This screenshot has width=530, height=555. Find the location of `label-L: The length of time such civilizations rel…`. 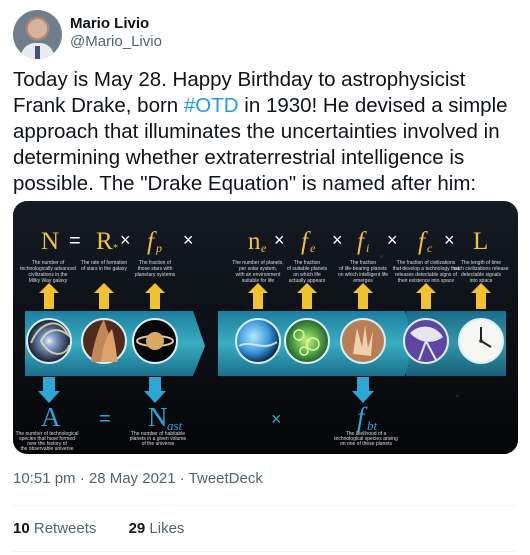

label-L: The length of time such civilizations rel… is located at coordinates (480, 272).